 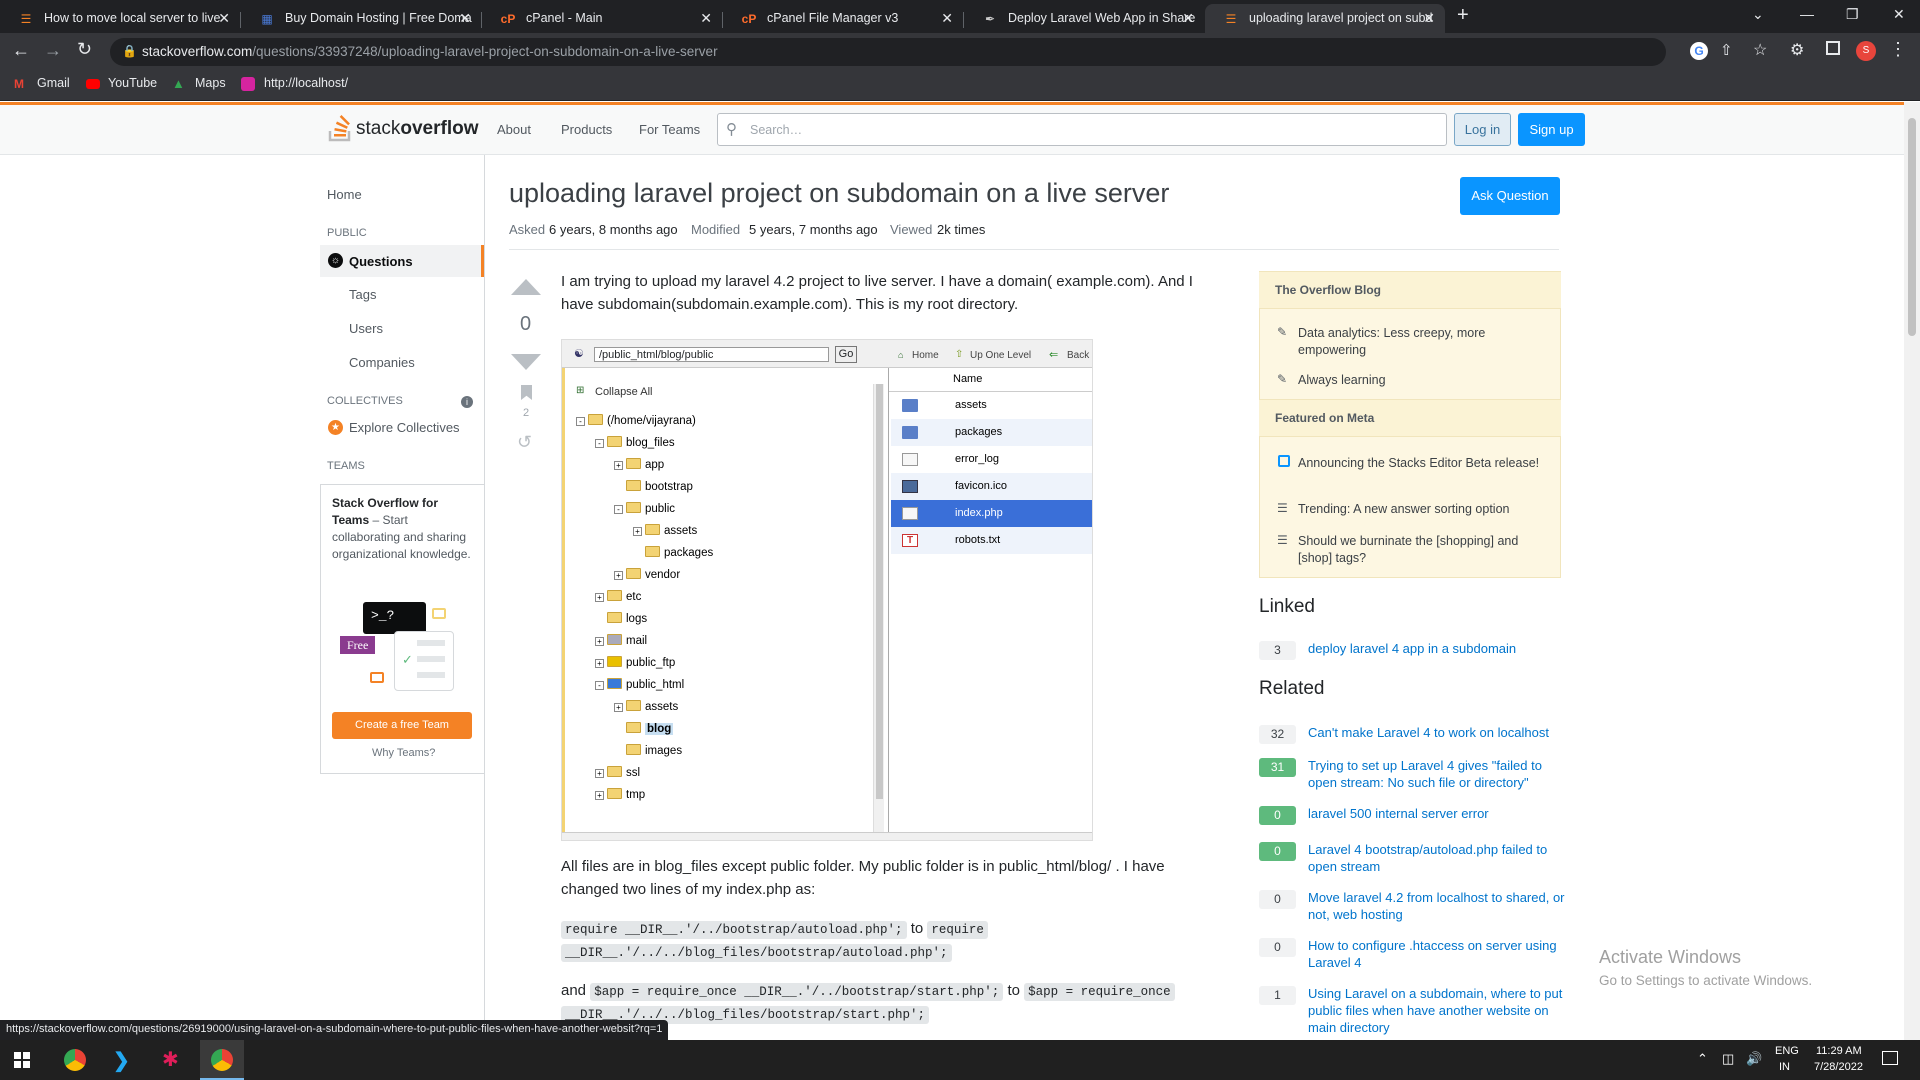 I want to click on bookmark-icon, so click(x=526, y=392).